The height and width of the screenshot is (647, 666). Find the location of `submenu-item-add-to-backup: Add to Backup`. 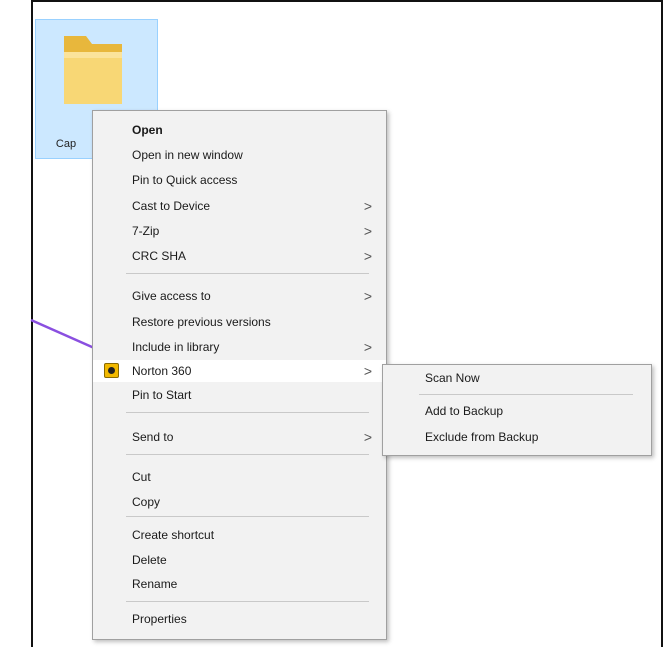

submenu-item-add-to-backup: Add to Backup is located at coordinates (517, 411).